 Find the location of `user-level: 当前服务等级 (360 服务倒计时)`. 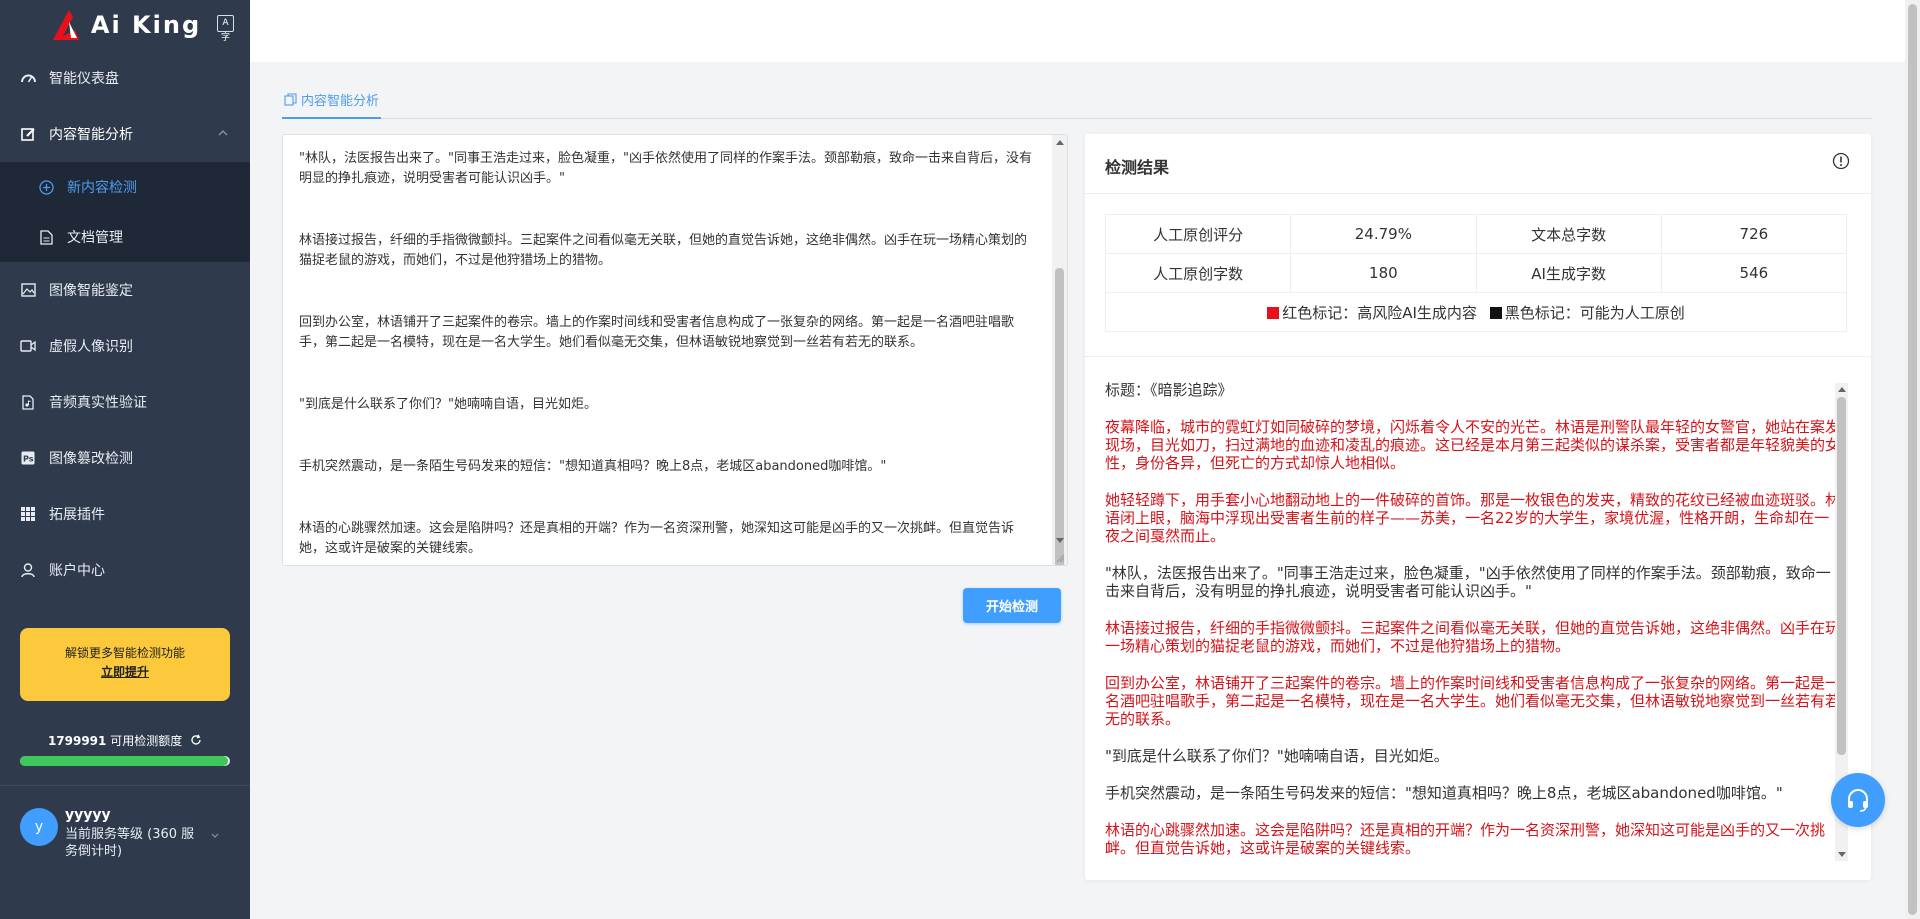

user-level: 当前服务等级 (360 服务倒计时) is located at coordinates (130, 843).